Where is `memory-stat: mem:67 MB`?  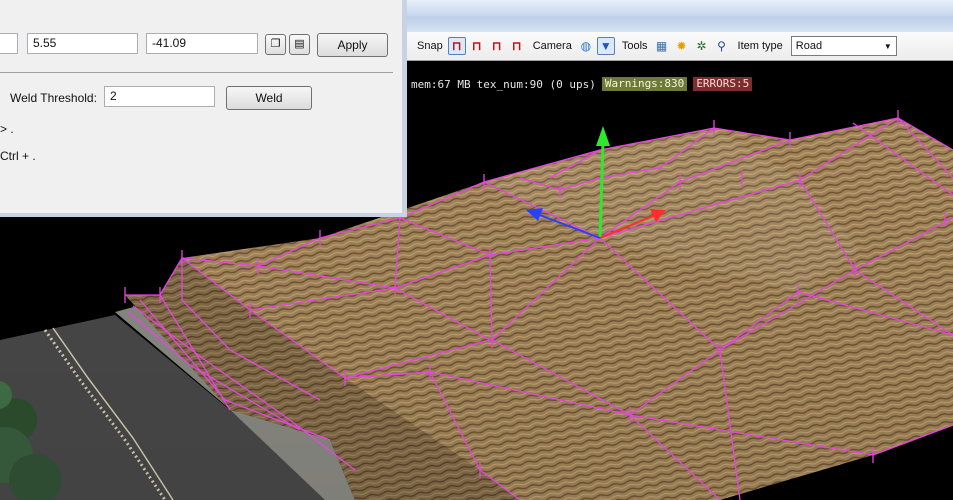 memory-stat: mem:67 MB is located at coordinates (441, 84).